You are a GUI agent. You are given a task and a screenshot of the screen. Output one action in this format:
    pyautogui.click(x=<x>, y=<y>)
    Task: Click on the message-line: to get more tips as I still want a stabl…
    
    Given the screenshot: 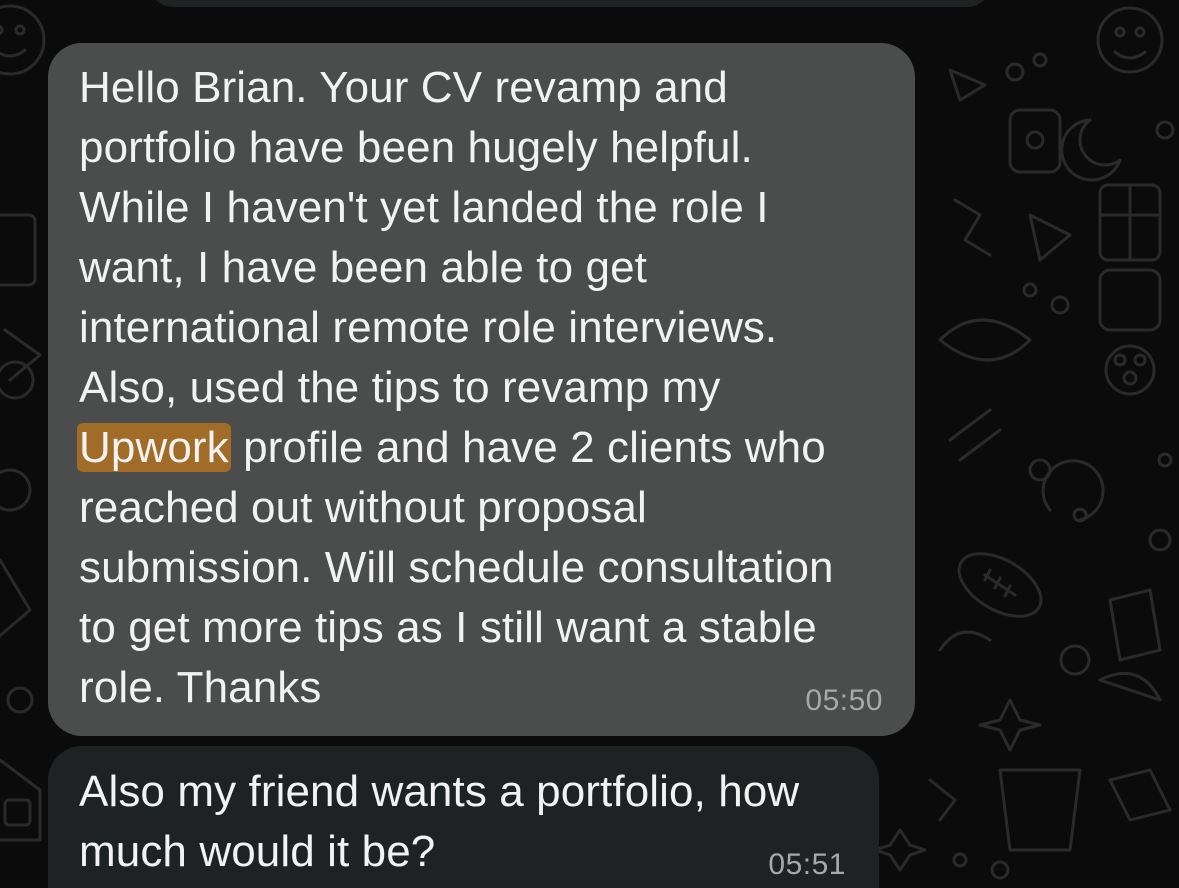 What is the action you would take?
    pyautogui.click(x=448, y=627)
    